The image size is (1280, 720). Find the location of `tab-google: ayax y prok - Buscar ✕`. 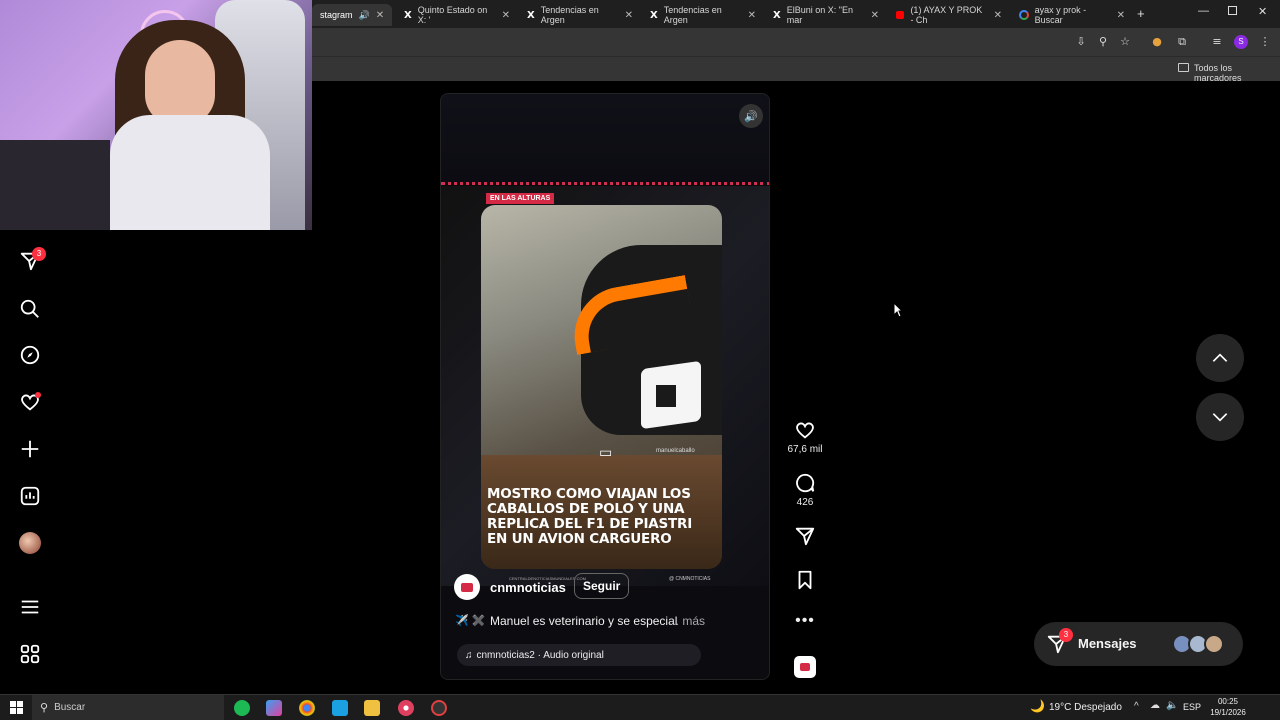

tab-google: ayax y prok - Buscar ✕ is located at coordinates (1072, 15).